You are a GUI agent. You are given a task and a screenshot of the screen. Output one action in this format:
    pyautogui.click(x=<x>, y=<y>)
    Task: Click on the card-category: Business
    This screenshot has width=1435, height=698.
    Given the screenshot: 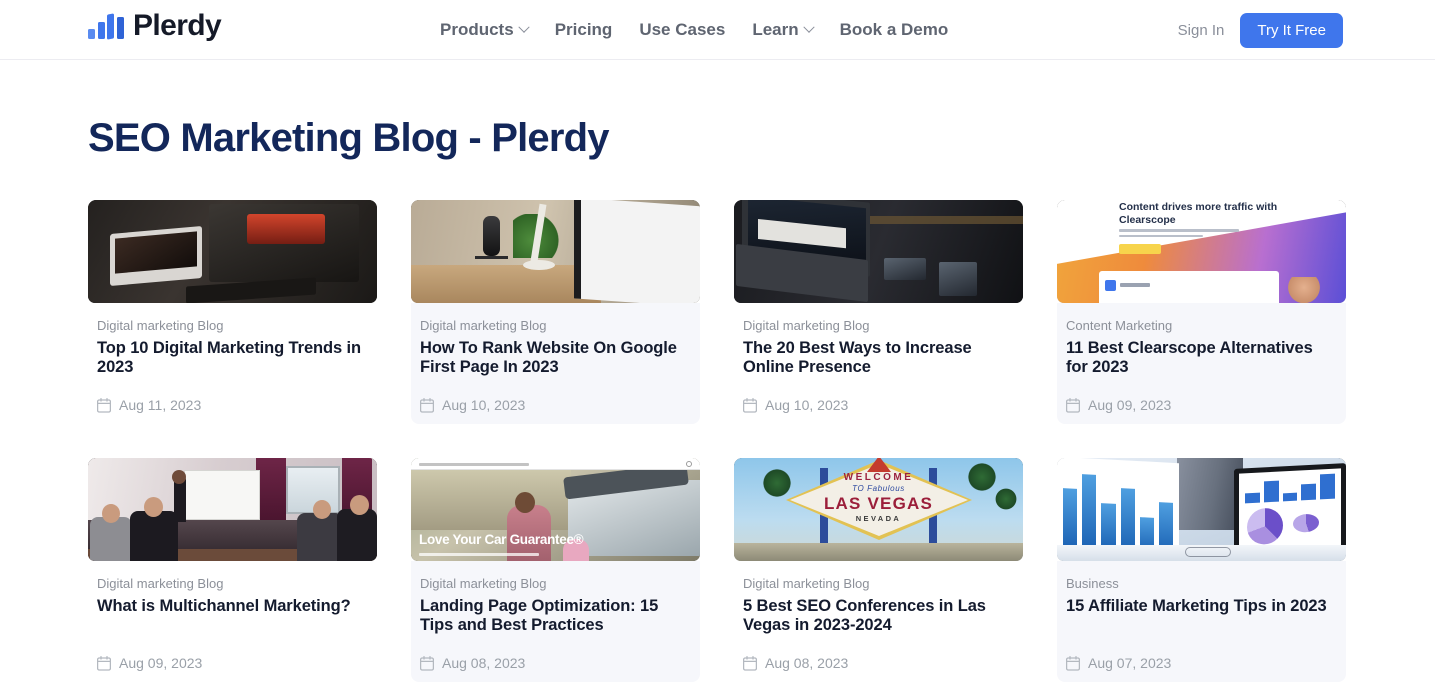 What is the action you would take?
    pyautogui.click(x=1092, y=583)
    